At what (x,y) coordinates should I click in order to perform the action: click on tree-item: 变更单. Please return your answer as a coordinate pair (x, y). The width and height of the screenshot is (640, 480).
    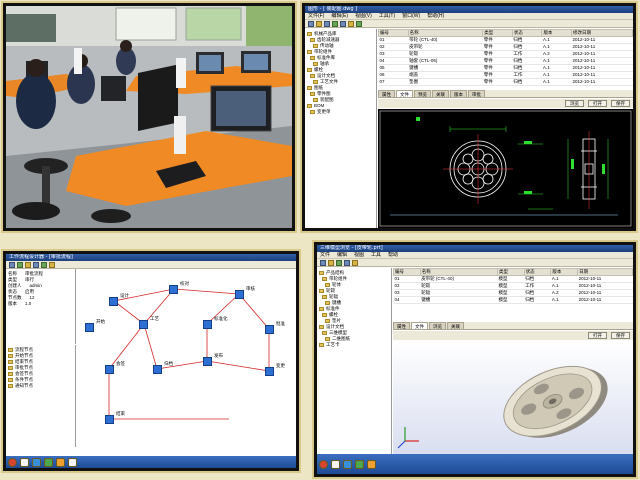
    Looking at the image, I should click on (340, 112).